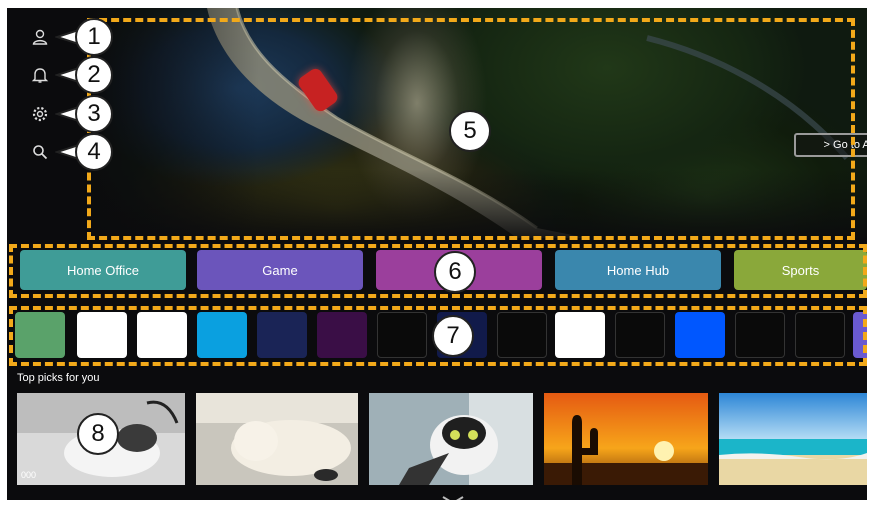 The height and width of the screenshot is (507, 874). What do you see at coordinates (453, 496) in the screenshot?
I see `chevron-down-icon` at bounding box center [453, 496].